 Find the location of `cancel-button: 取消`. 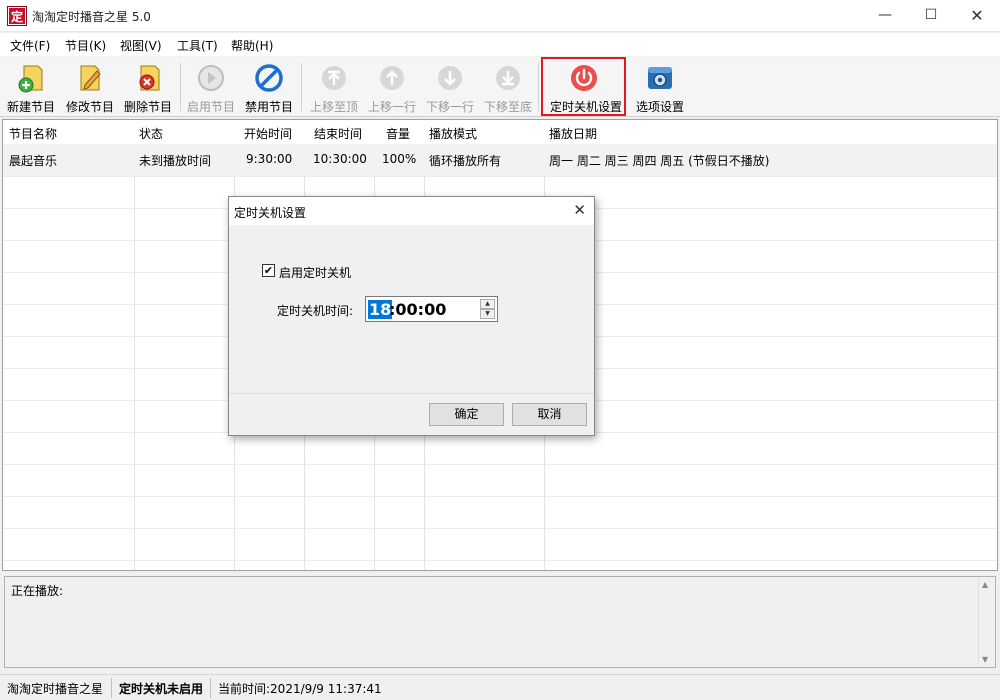

cancel-button: 取消 is located at coordinates (549, 414).